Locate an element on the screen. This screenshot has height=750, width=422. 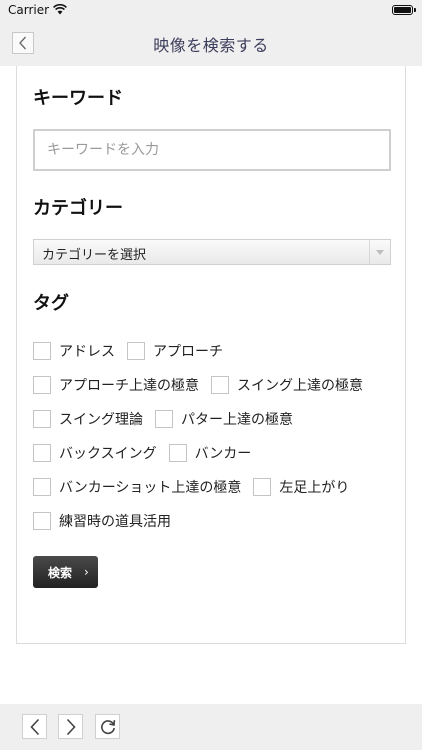
tag-option-label: 左足上がり is located at coordinates (314, 488).